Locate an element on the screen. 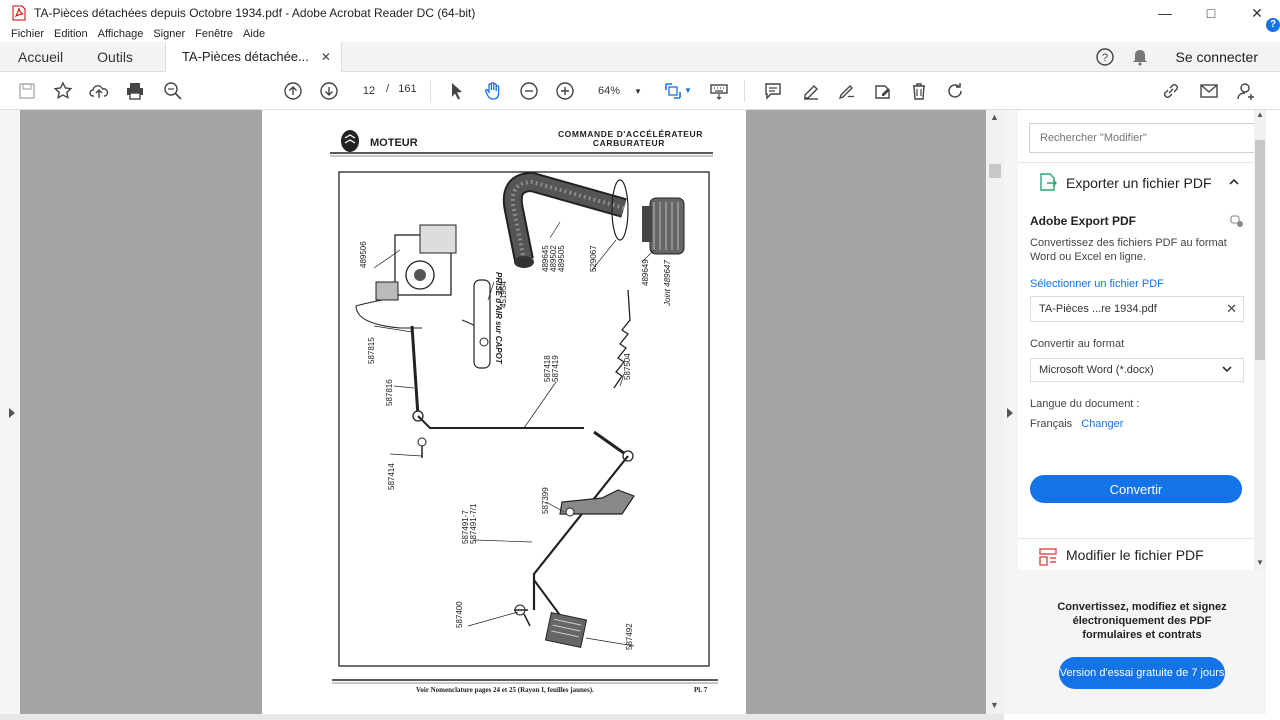  expand-arrow-icon is located at coordinates (12, 413).